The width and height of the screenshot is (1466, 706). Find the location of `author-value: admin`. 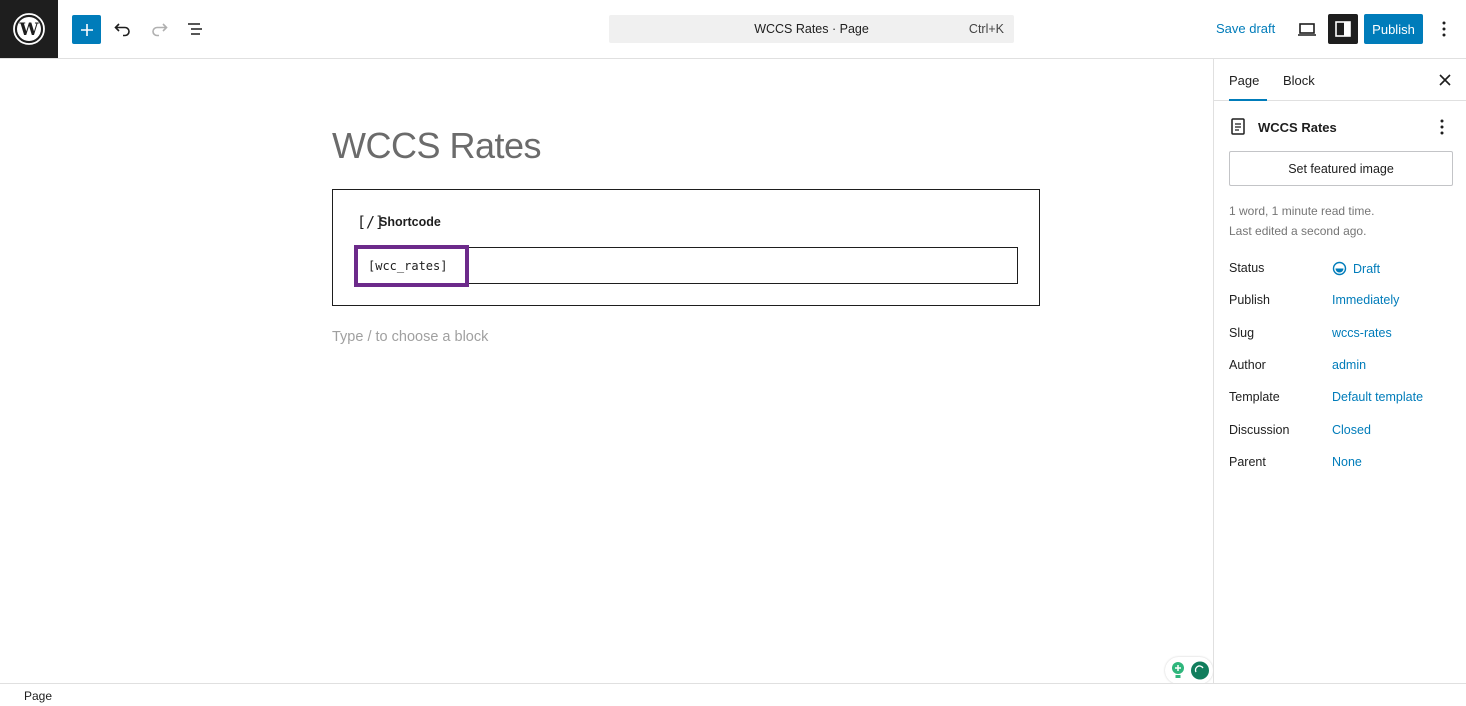

author-value: admin is located at coordinates (1349, 365).